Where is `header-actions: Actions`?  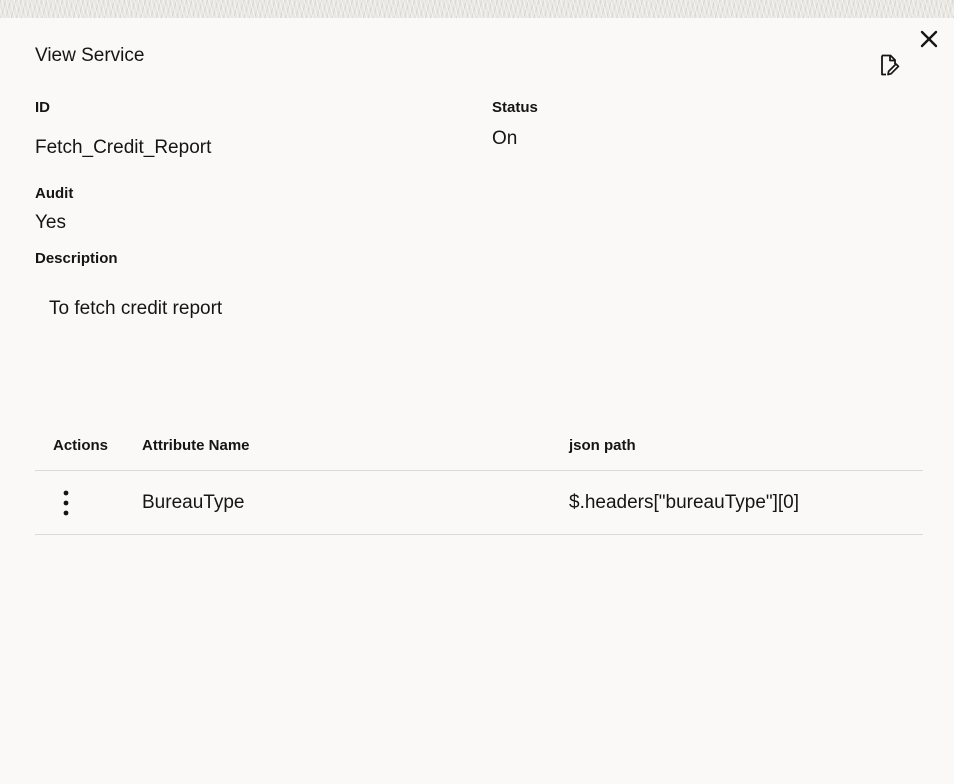 header-actions: Actions is located at coordinates (81, 445).